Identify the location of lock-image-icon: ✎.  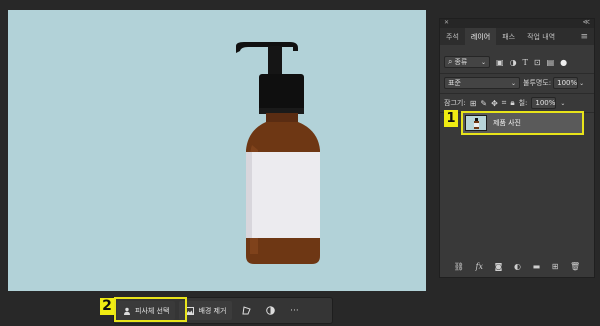
(483, 103).